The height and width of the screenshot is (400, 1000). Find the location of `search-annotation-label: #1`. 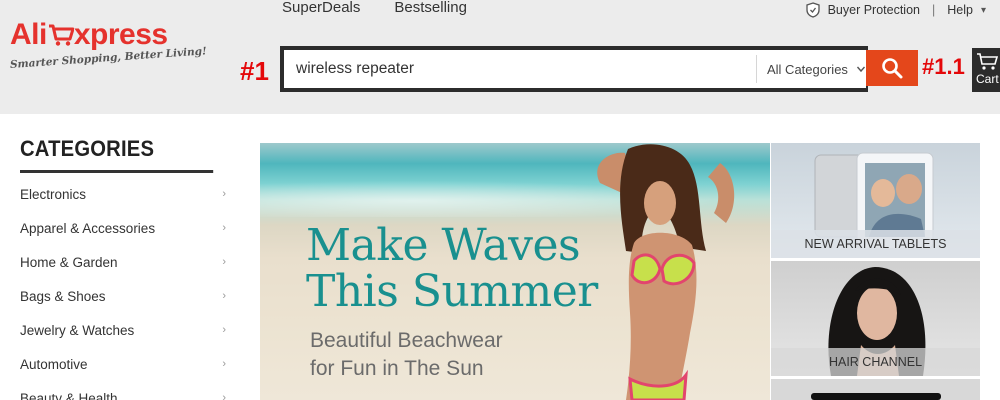

search-annotation-label: #1 is located at coordinates (254, 71).